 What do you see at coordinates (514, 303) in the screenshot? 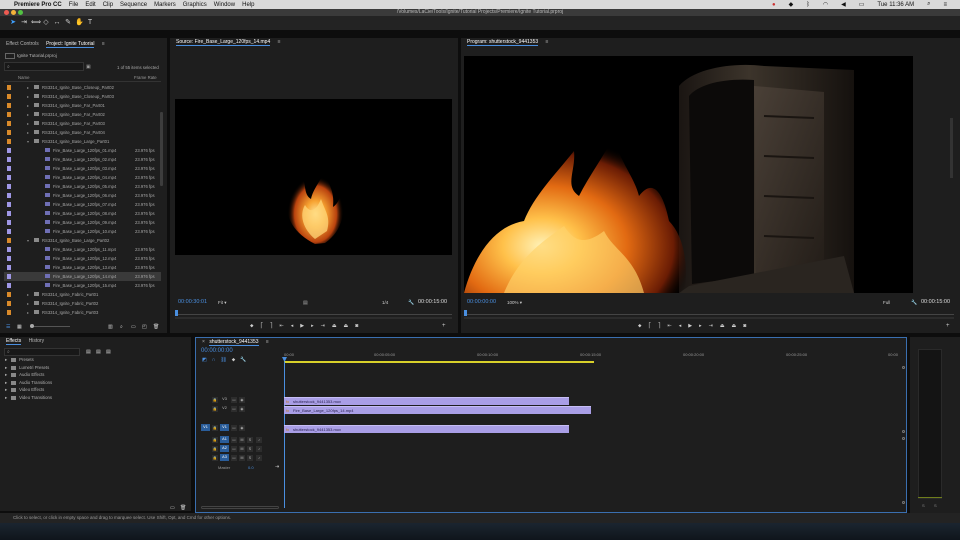
I see `program-zoom-dropdown: 100% ▾` at bounding box center [514, 303].